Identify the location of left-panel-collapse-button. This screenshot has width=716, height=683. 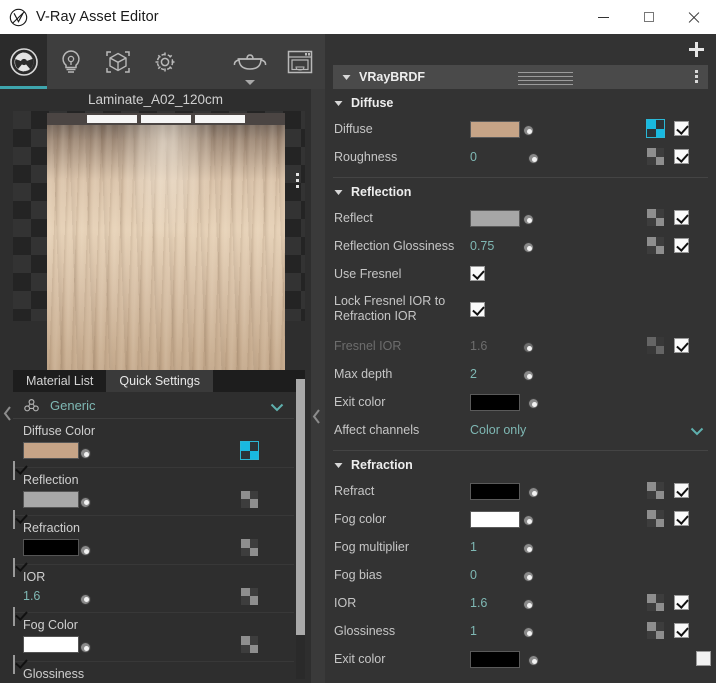
(7, 413).